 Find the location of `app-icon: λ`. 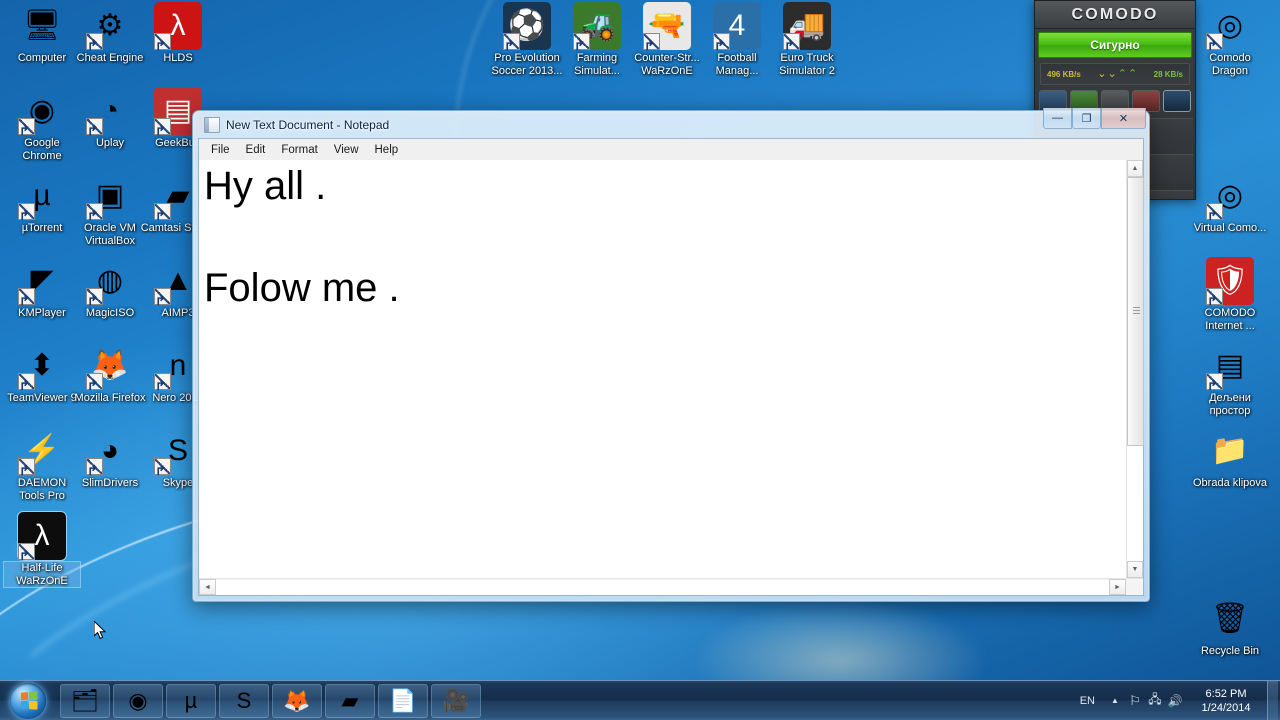

app-icon: λ is located at coordinates (42, 536).